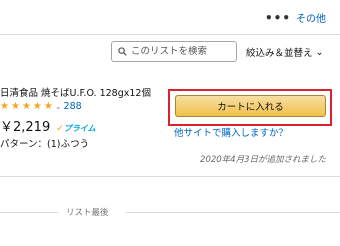 The image size is (340, 246). I want to click on check-icon: ✓, so click(60, 129).